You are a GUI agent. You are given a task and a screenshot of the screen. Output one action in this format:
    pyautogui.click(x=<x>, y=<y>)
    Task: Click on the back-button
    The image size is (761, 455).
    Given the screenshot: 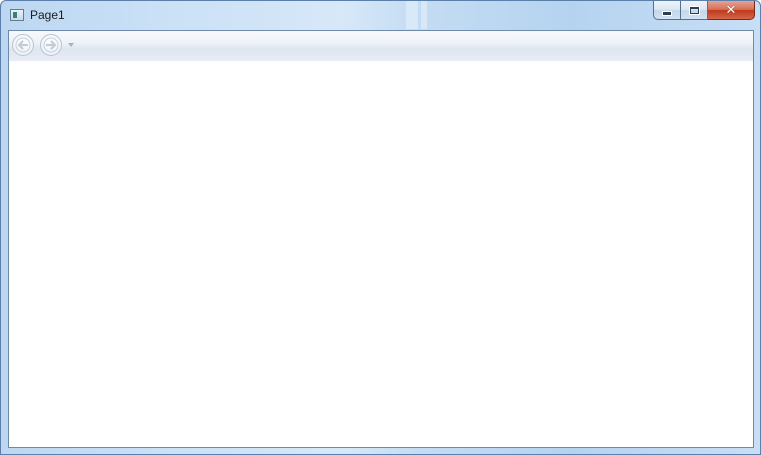 What is the action you would take?
    pyautogui.click(x=23, y=45)
    